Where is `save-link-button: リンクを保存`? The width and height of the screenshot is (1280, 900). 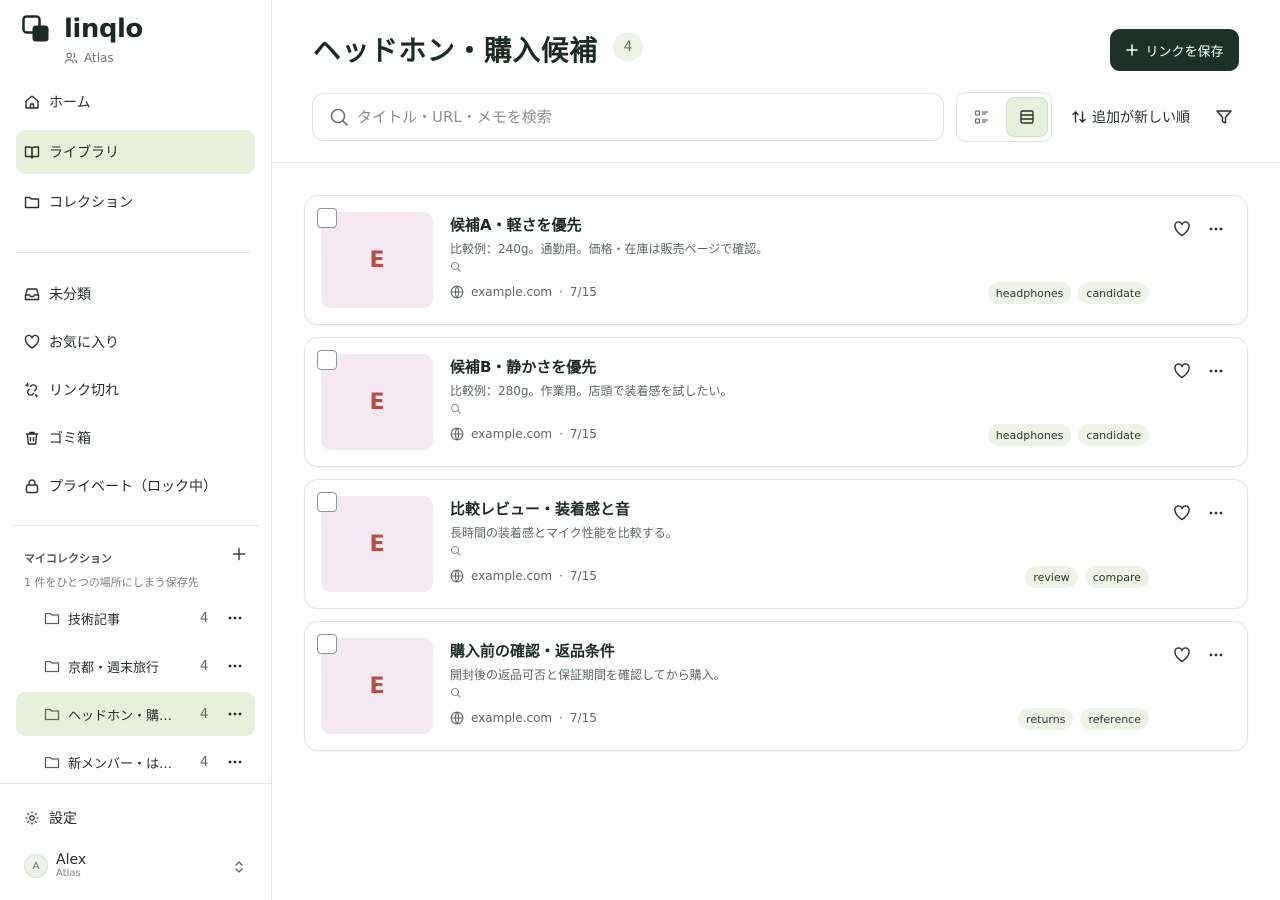
save-link-button: リンクを保存 is located at coordinates (1174, 50).